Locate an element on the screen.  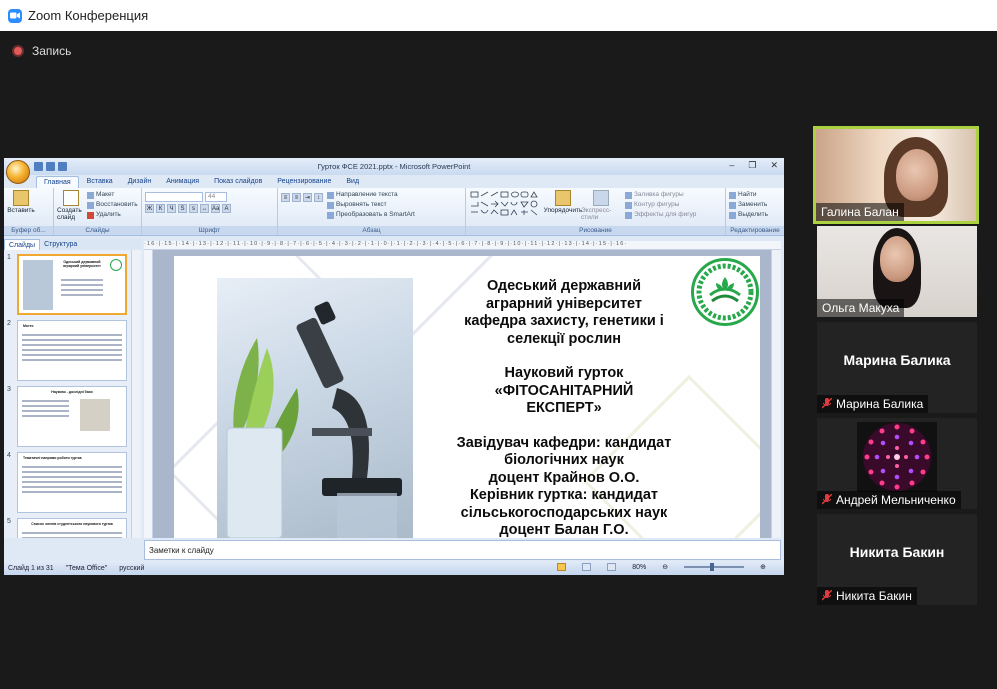
zoom-in-icon: ⊕ is located at coordinates (763, 567).